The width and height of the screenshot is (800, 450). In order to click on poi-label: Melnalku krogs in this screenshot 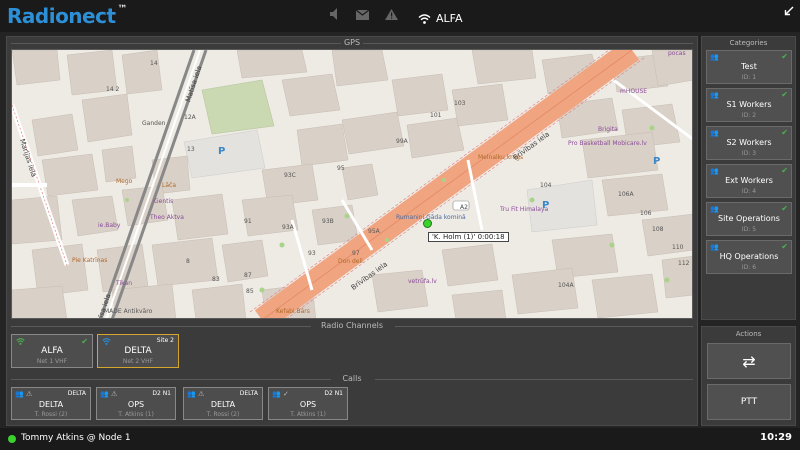, I will do `click(500, 157)`.